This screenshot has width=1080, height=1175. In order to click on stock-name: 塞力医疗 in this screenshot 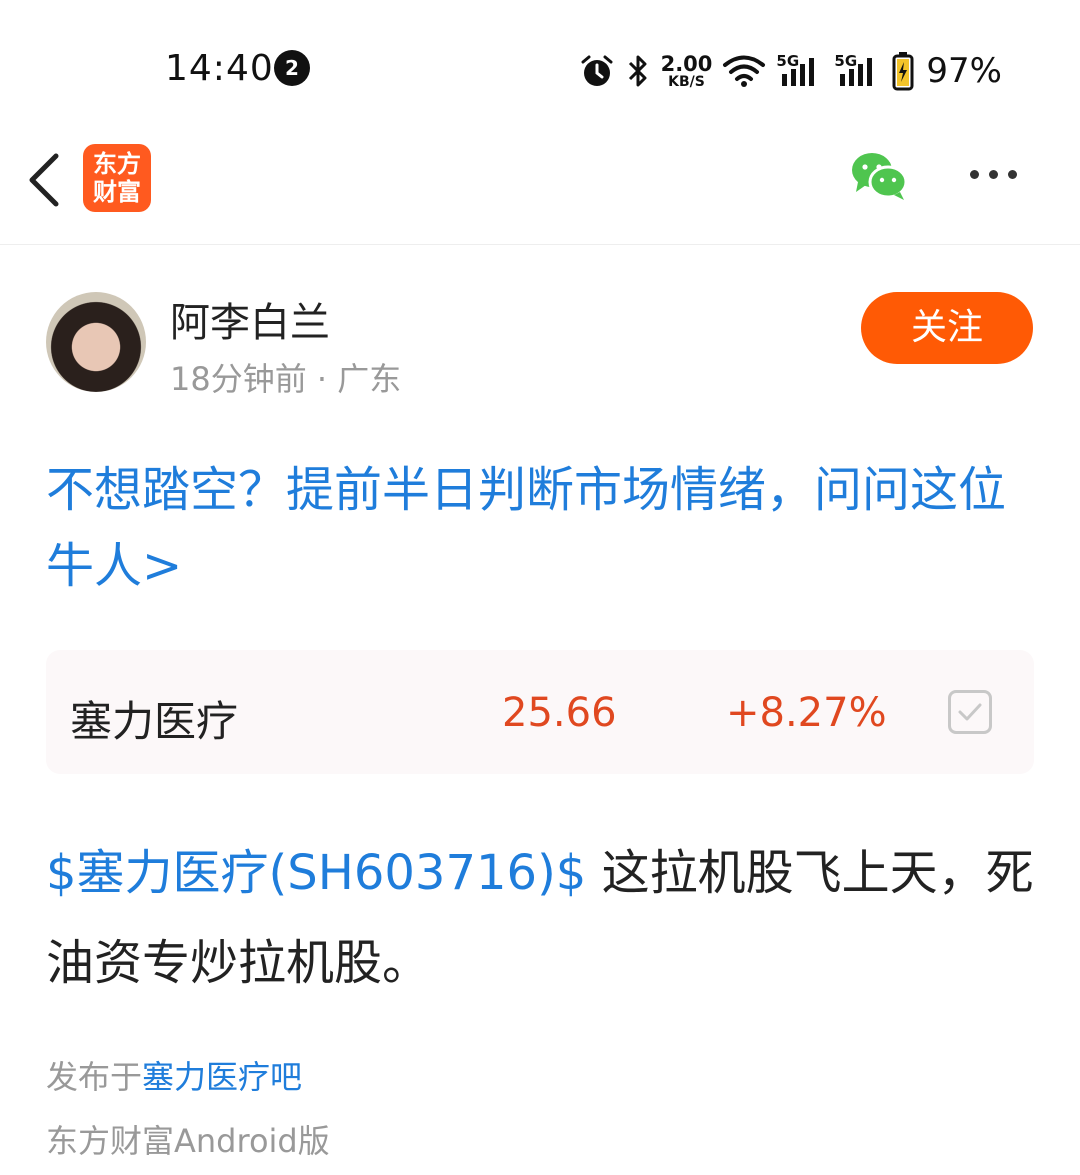, I will do `click(154, 721)`.